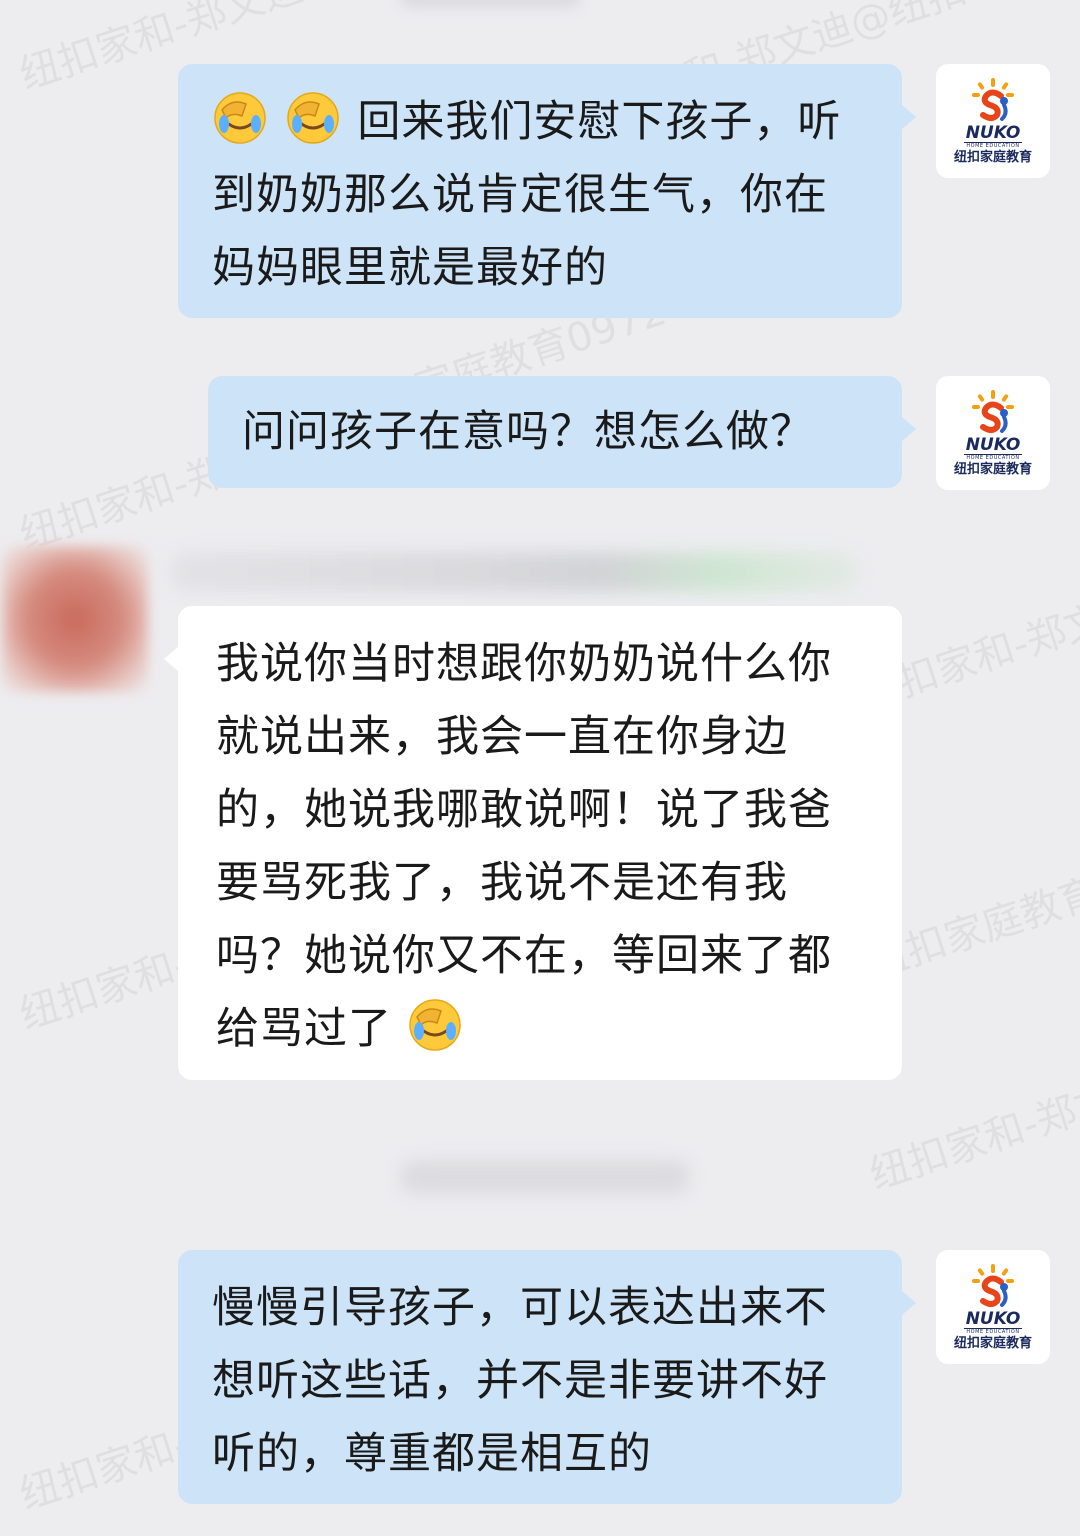  I want to click on timestamp-blurred, so click(545, 1177).